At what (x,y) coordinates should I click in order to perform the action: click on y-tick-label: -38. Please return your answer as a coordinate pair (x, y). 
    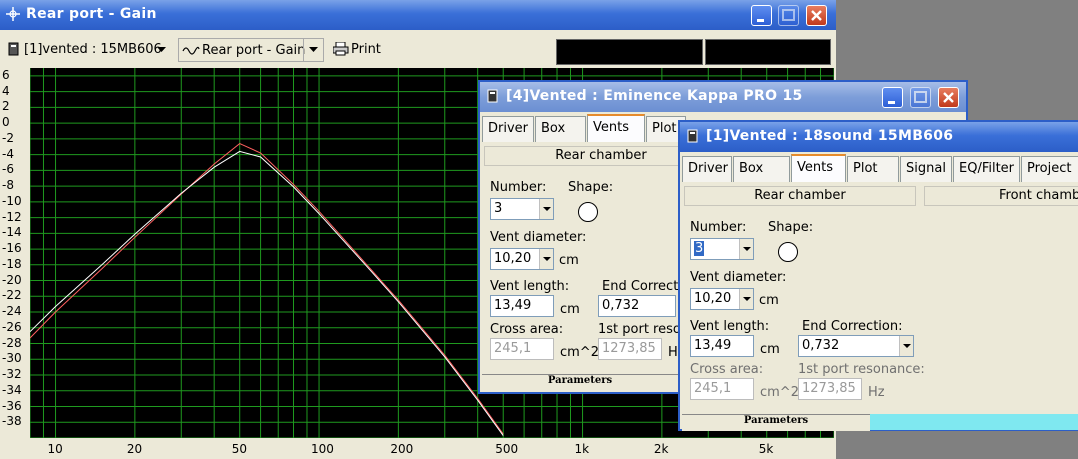
    Looking at the image, I should click on (12, 421).